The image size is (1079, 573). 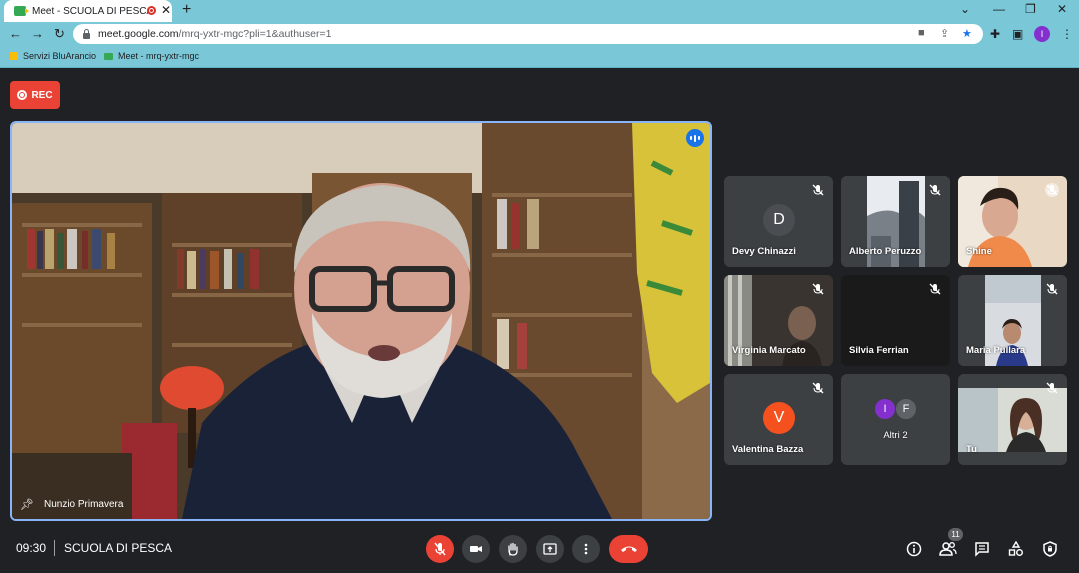 I want to click on participant-tile: Shine, so click(x=1012, y=221).